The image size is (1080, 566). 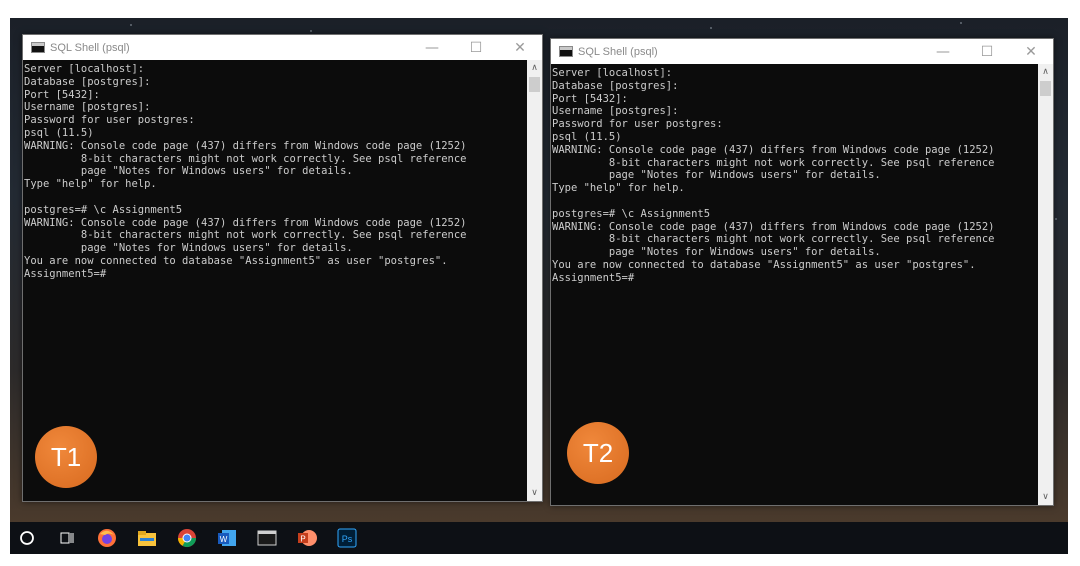 What do you see at coordinates (187, 538) in the screenshot?
I see `chrome-icon` at bounding box center [187, 538].